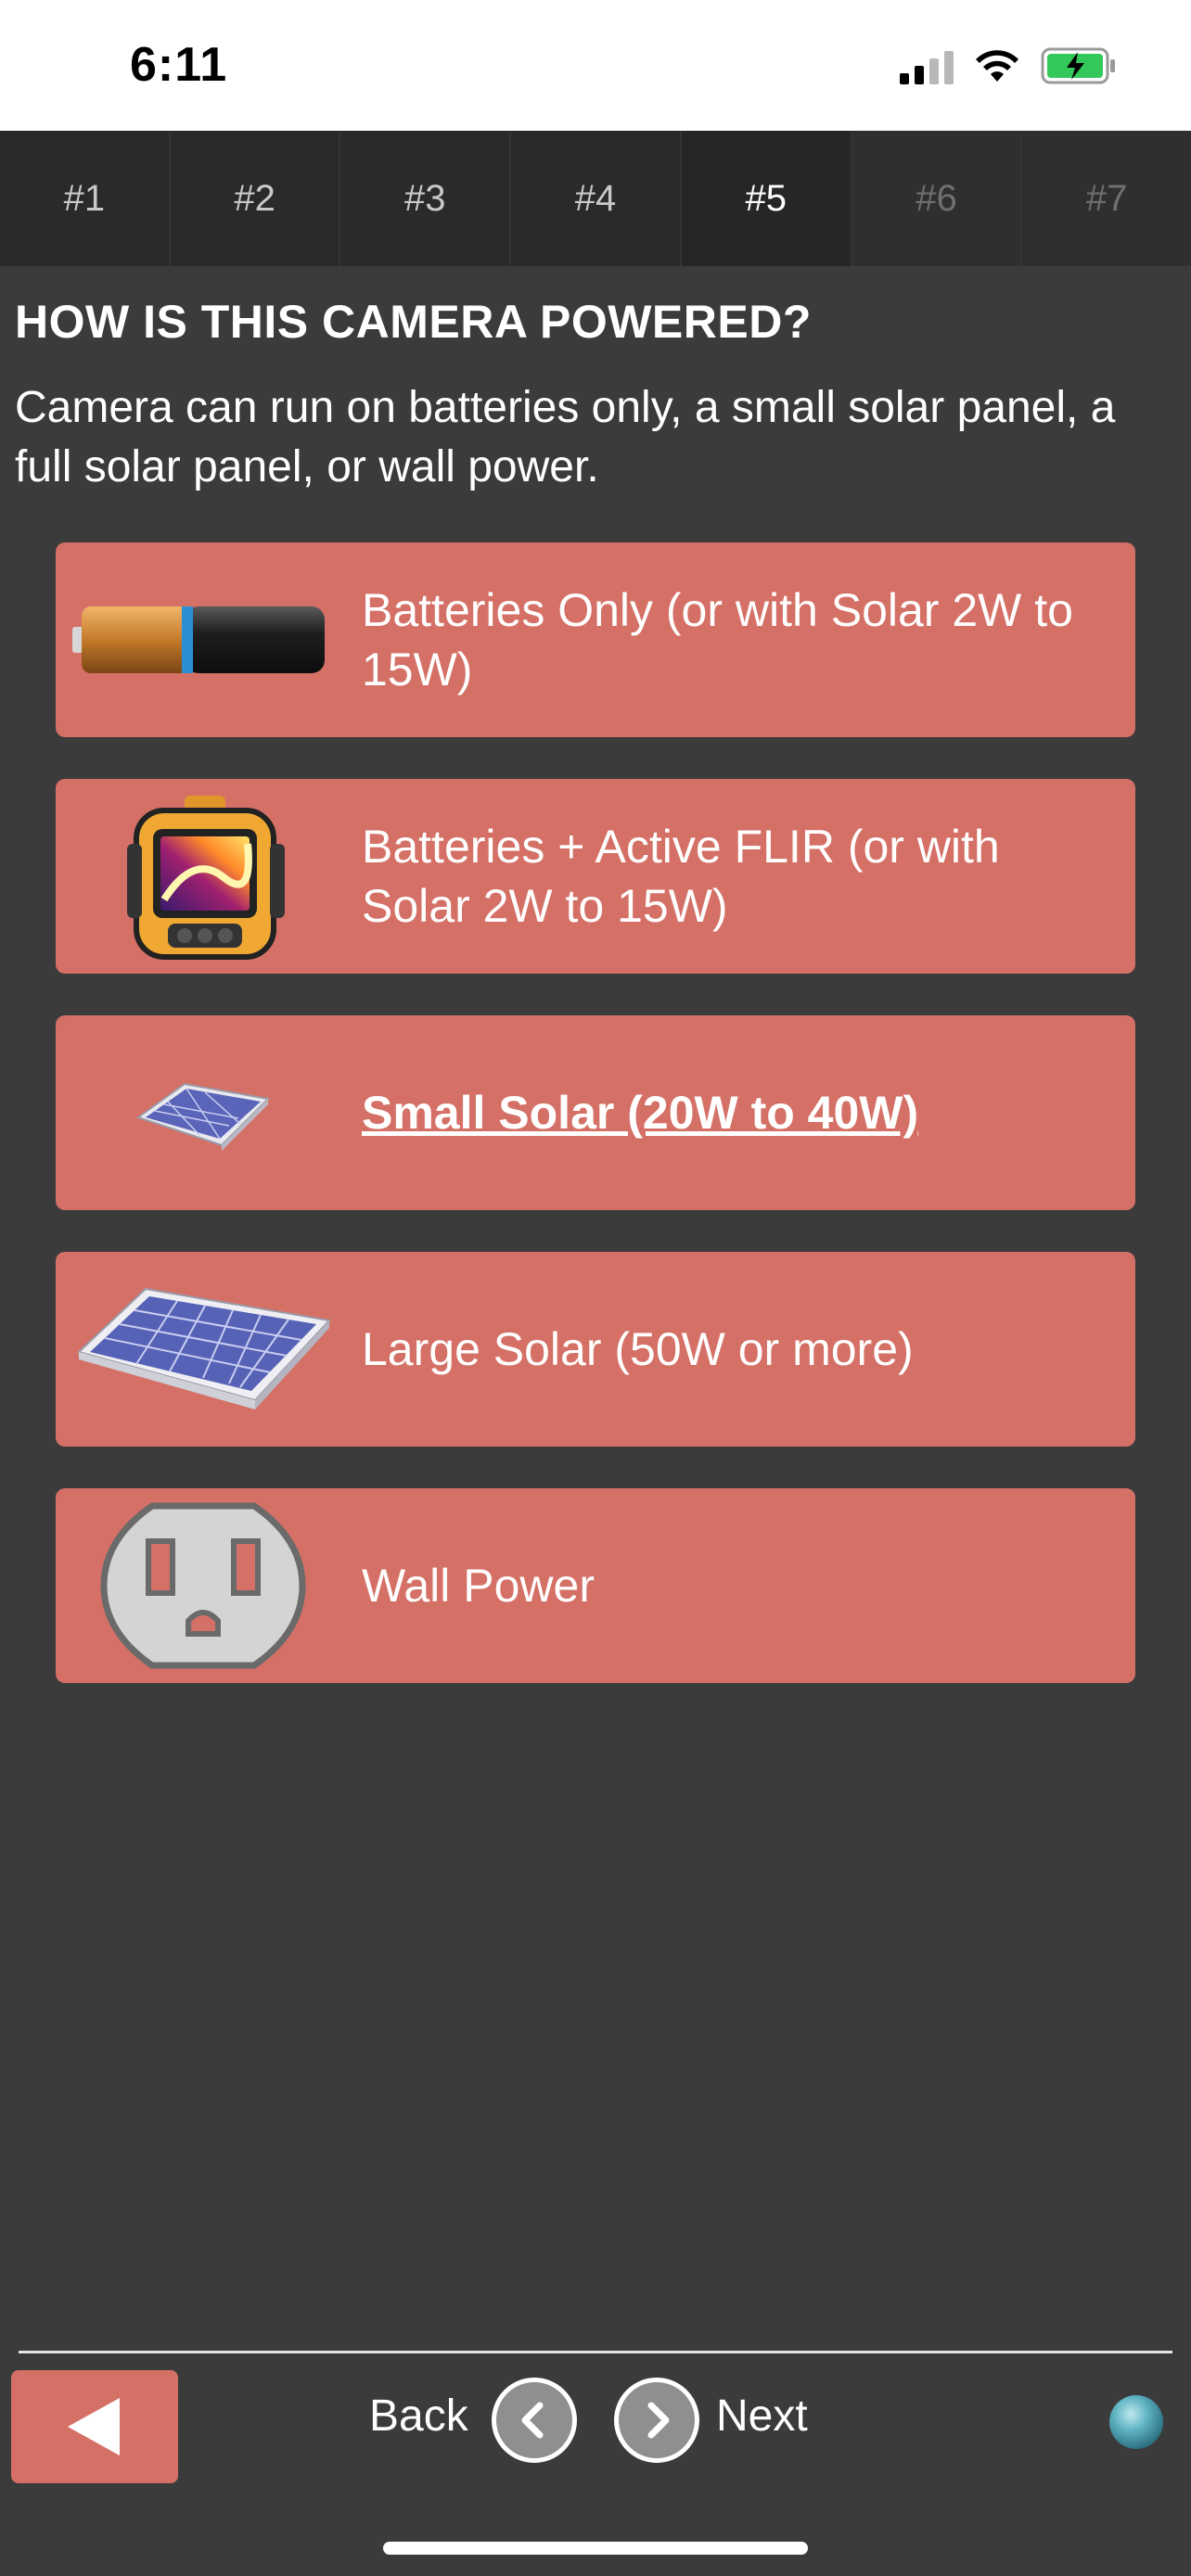  Describe the element at coordinates (426, 198) in the screenshot. I see `tab-3: #3` at that location.